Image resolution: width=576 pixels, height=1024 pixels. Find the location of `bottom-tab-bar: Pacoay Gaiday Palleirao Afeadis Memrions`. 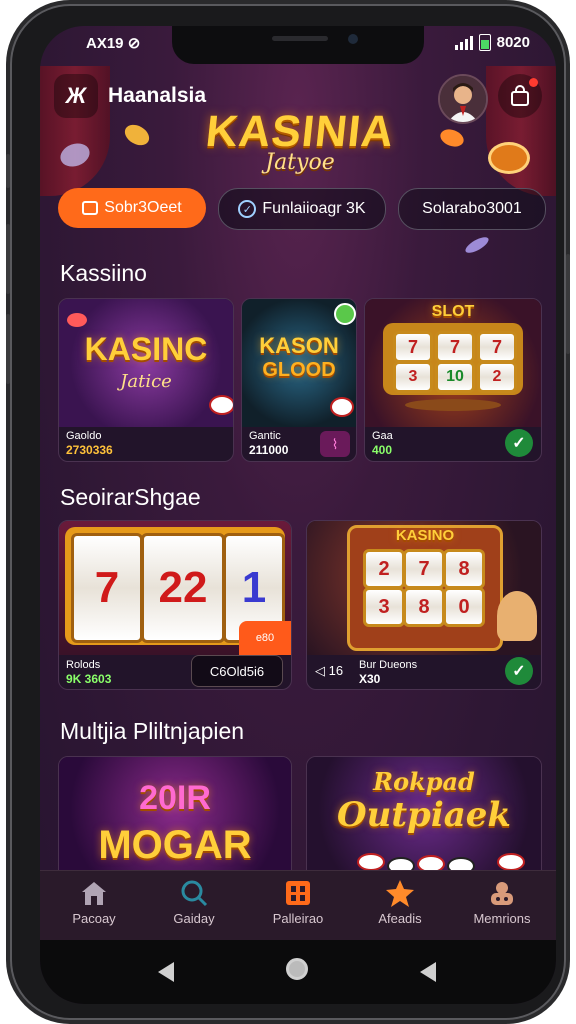

bottom-tab-bar: Pacoay Gaiday Palleirao Afeadis Memrions is located at coordinates (298, 905).